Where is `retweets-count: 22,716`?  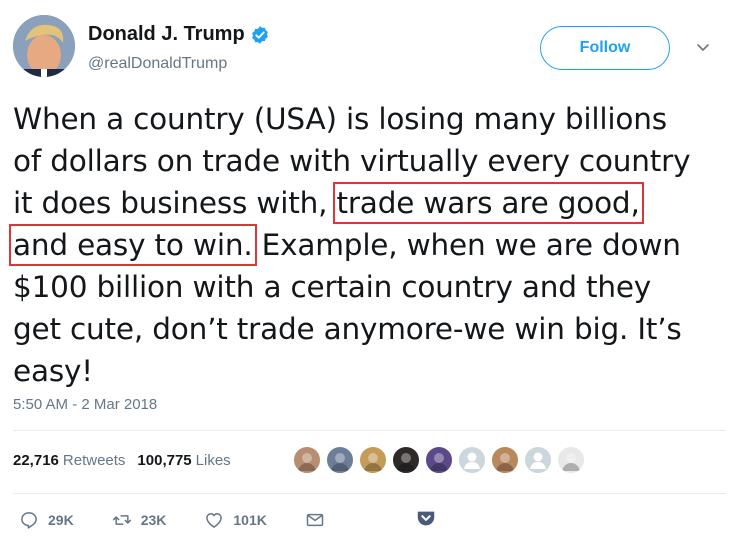
retweets-count: 22,716 is located at coordinates (36, 460).